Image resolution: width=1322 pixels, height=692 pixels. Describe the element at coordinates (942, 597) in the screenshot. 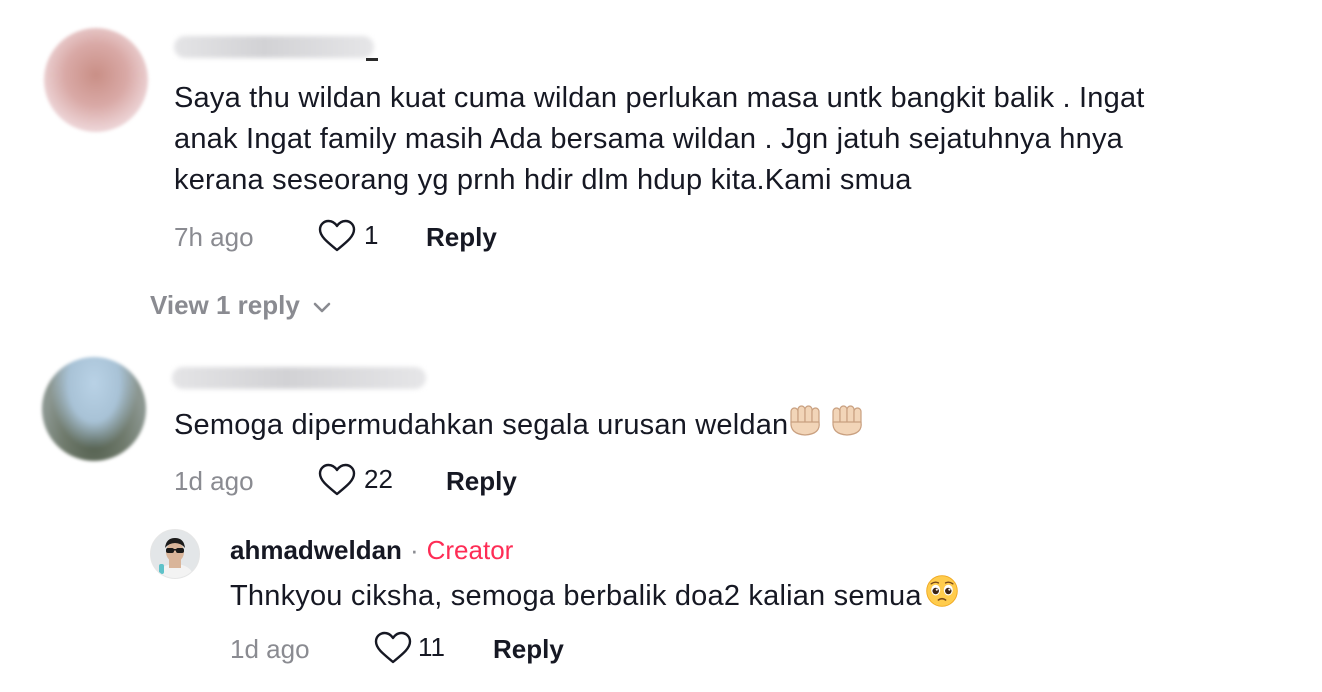

I see `pleading-face-emoji` at that location.